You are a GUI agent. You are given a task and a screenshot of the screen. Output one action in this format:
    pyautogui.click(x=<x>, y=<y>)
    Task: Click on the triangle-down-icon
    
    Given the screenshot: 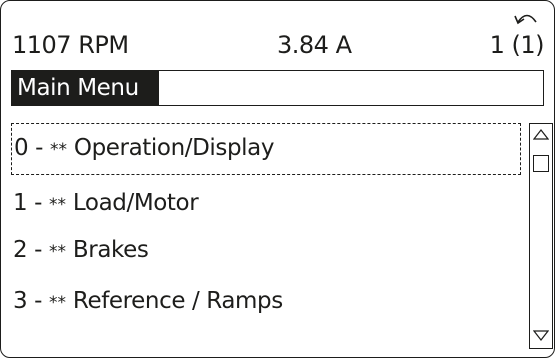 What is the action you would take?
    pyautogui.click(x=541, y=336)
    